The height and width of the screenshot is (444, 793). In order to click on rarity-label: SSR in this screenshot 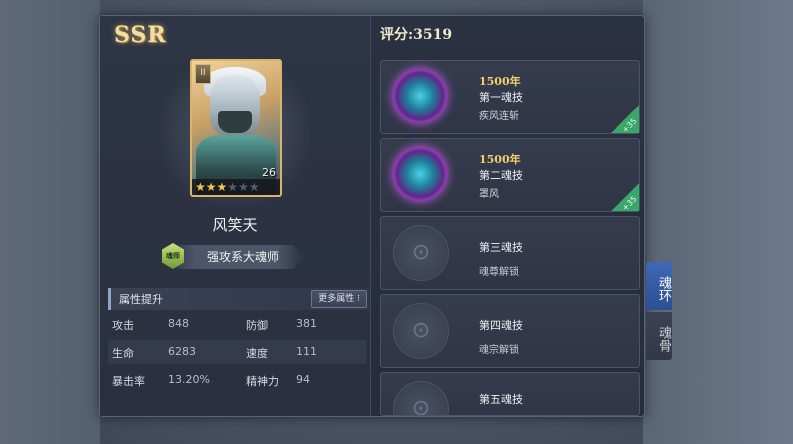, I will do `click(140, 35)`.